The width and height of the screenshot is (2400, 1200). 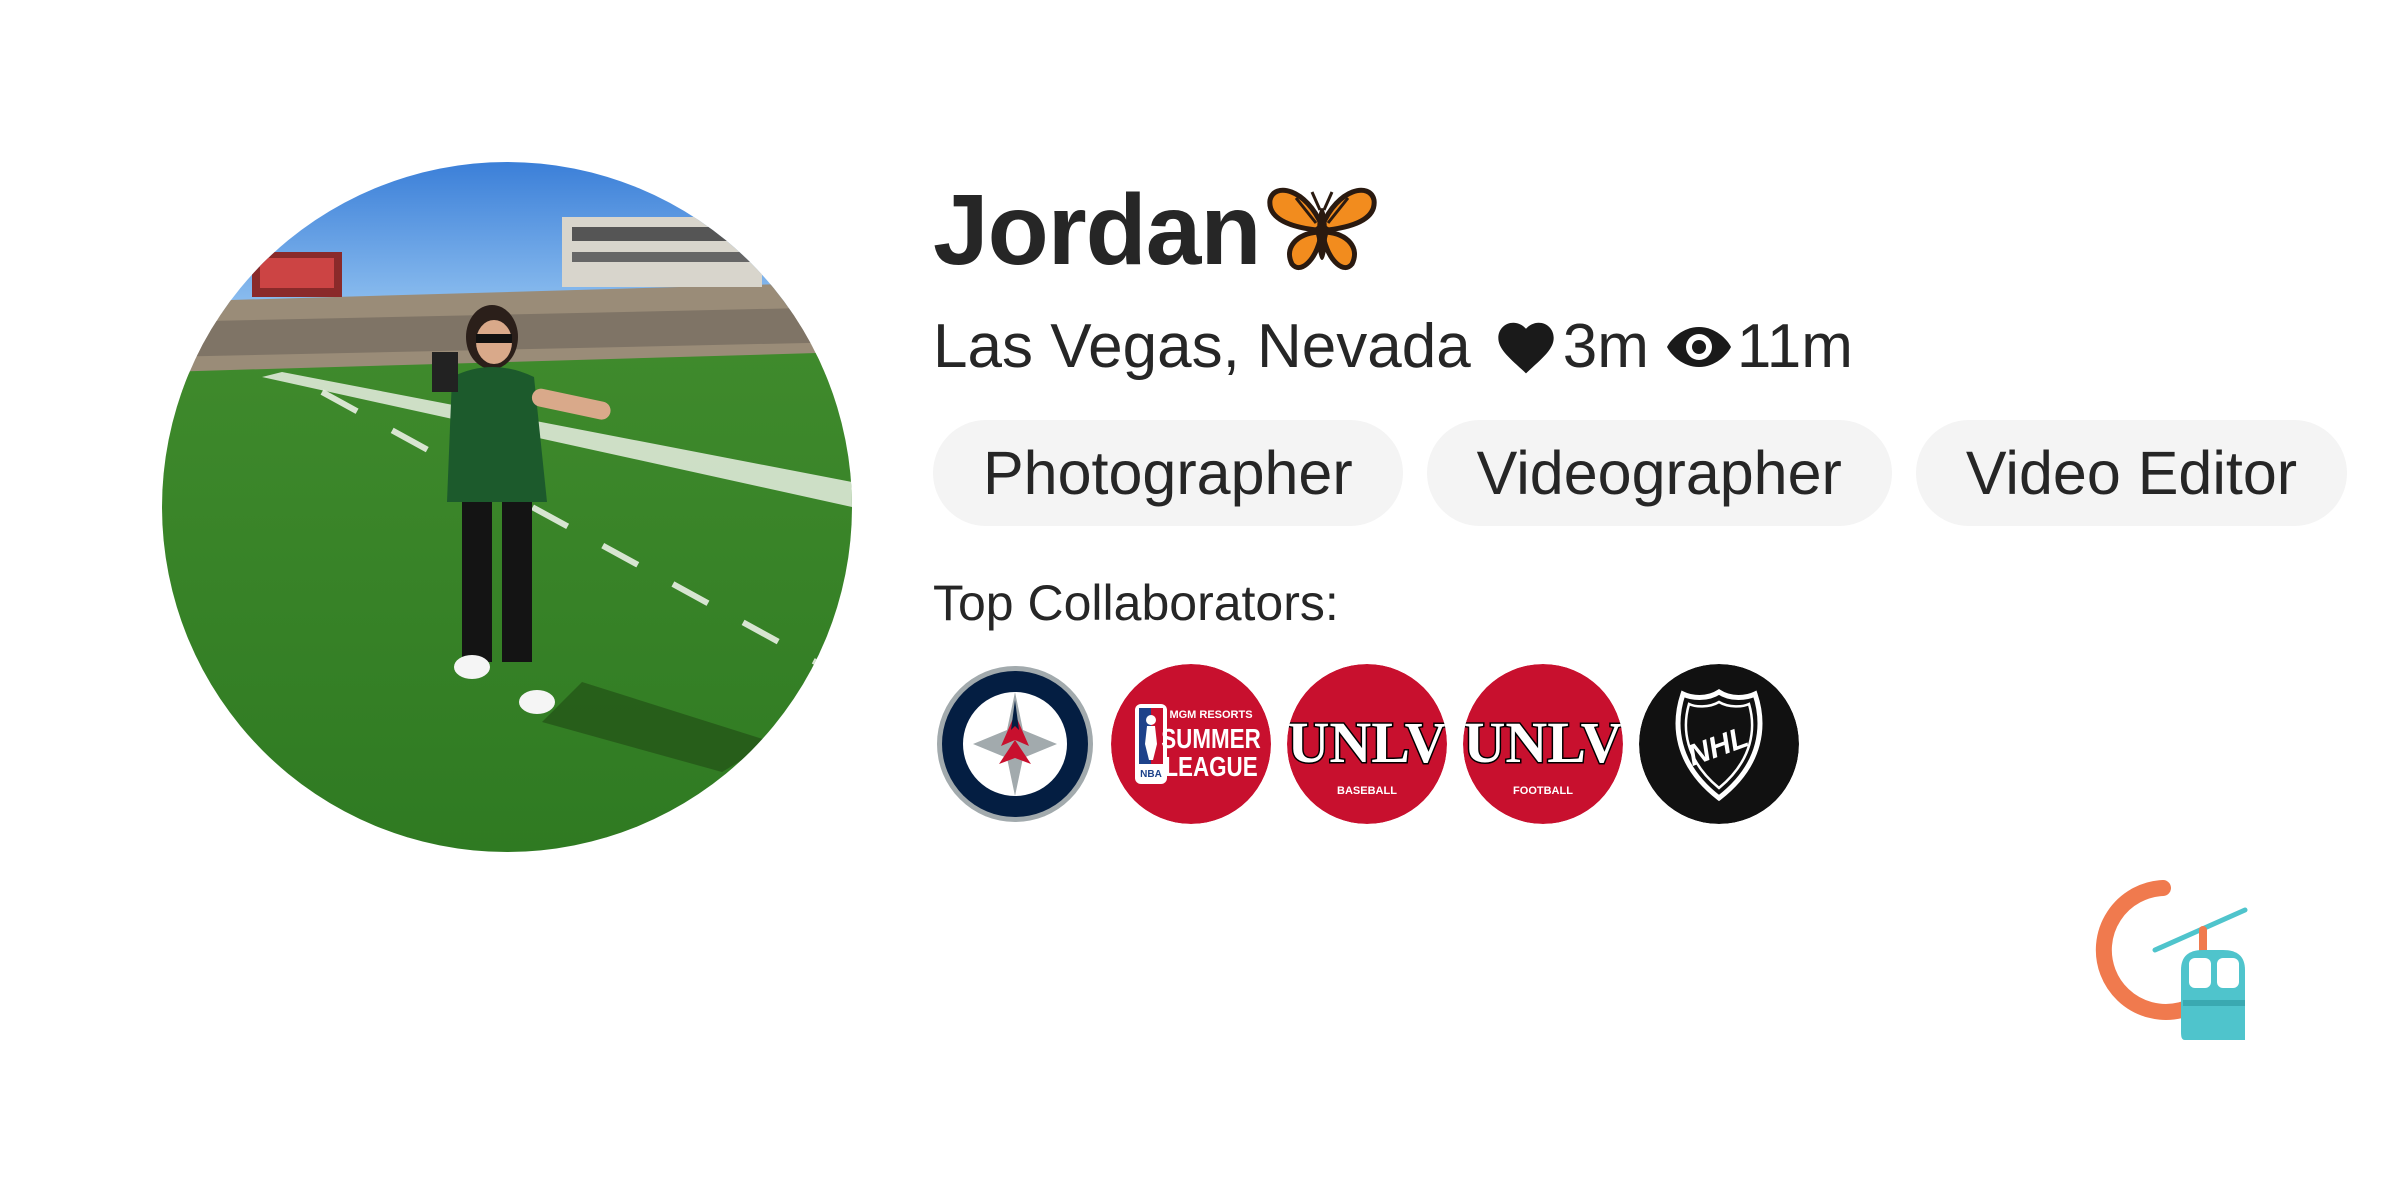 I want to click on nba-badge-text: NBA, so click(x=1151, y=774).